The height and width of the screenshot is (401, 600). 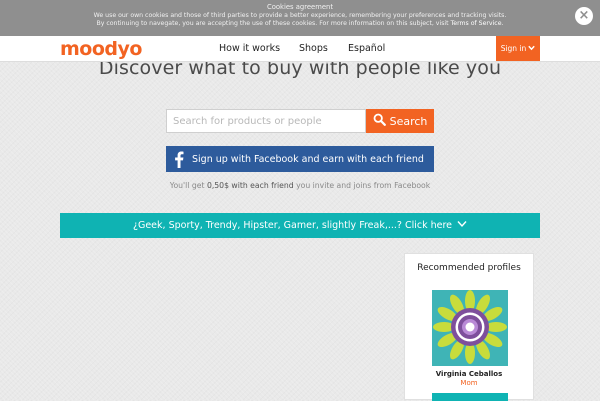 What do you see at coordinates (250, 185) in the screenshot?
I see `referral-amount: 0,50$ with each friend` at bounding box center [250, 185].